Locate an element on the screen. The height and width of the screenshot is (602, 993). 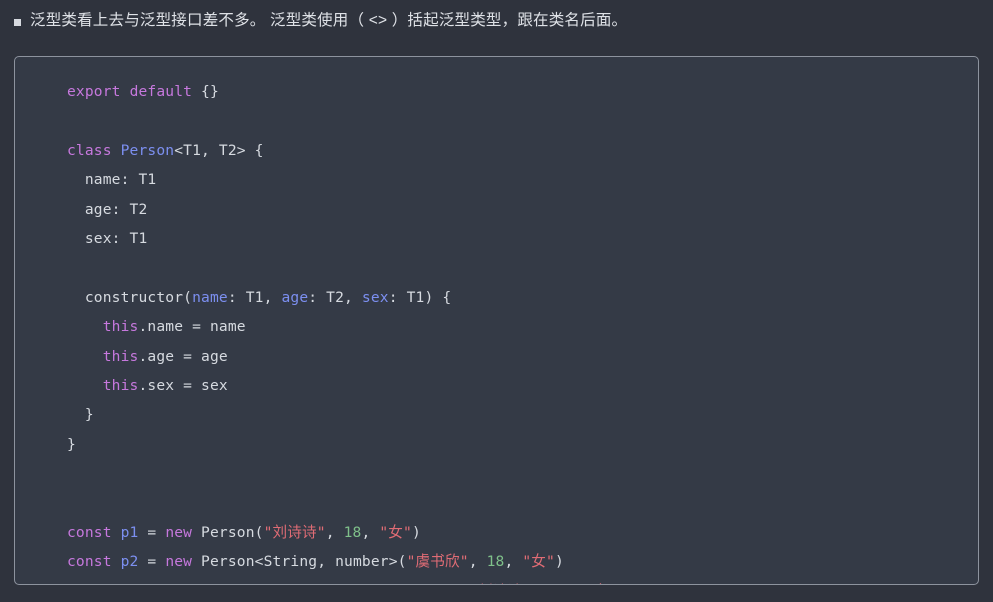
code-token: .sex = sex is located at coordinates (183, 385).